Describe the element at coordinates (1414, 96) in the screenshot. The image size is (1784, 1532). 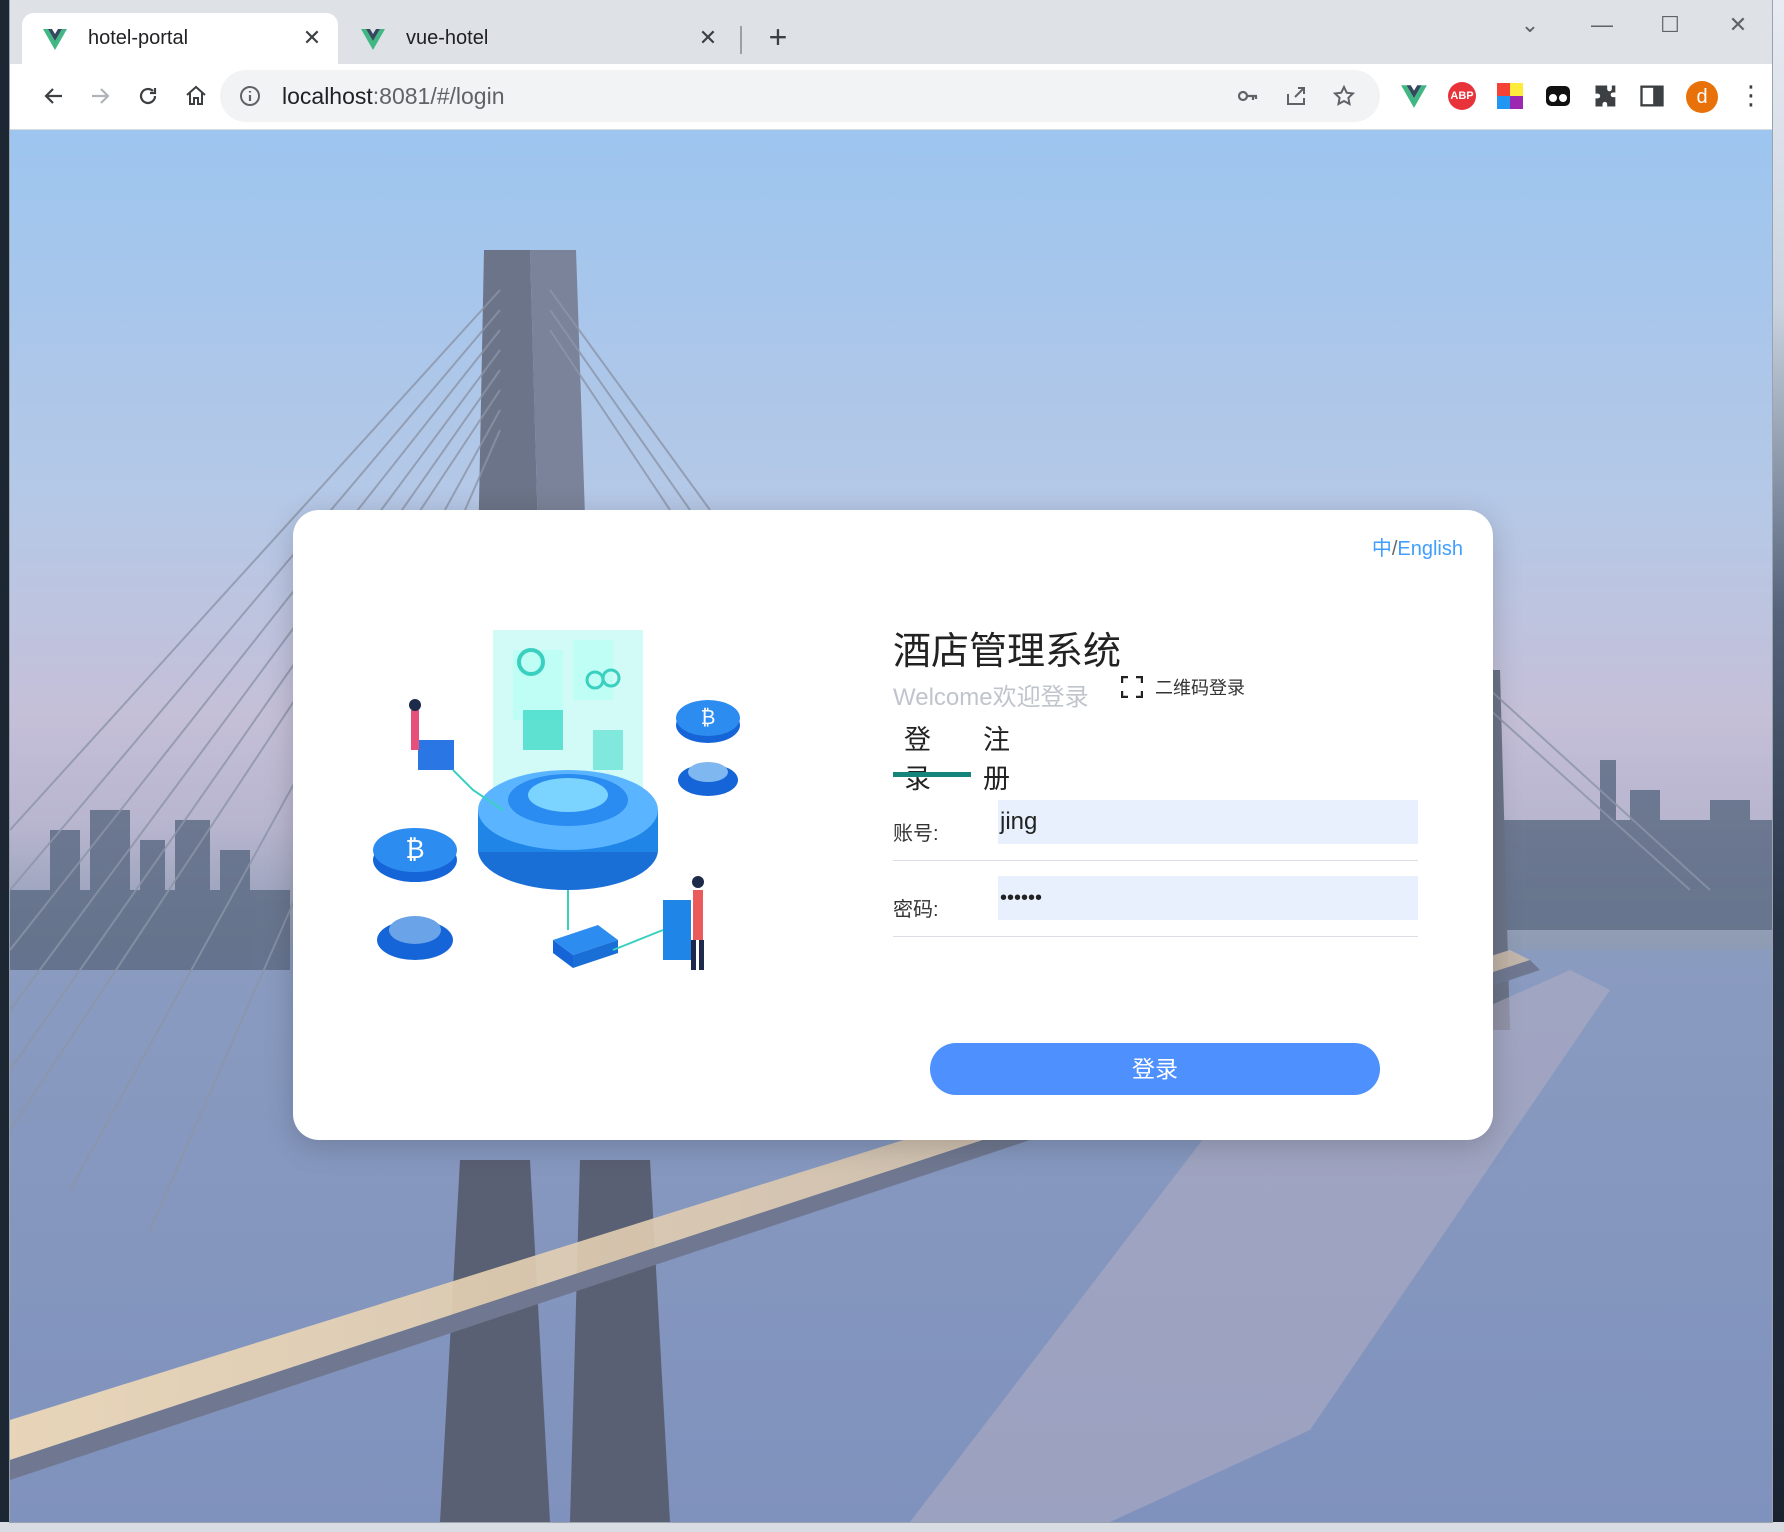
I see `vue-devtools-icon` at that location.